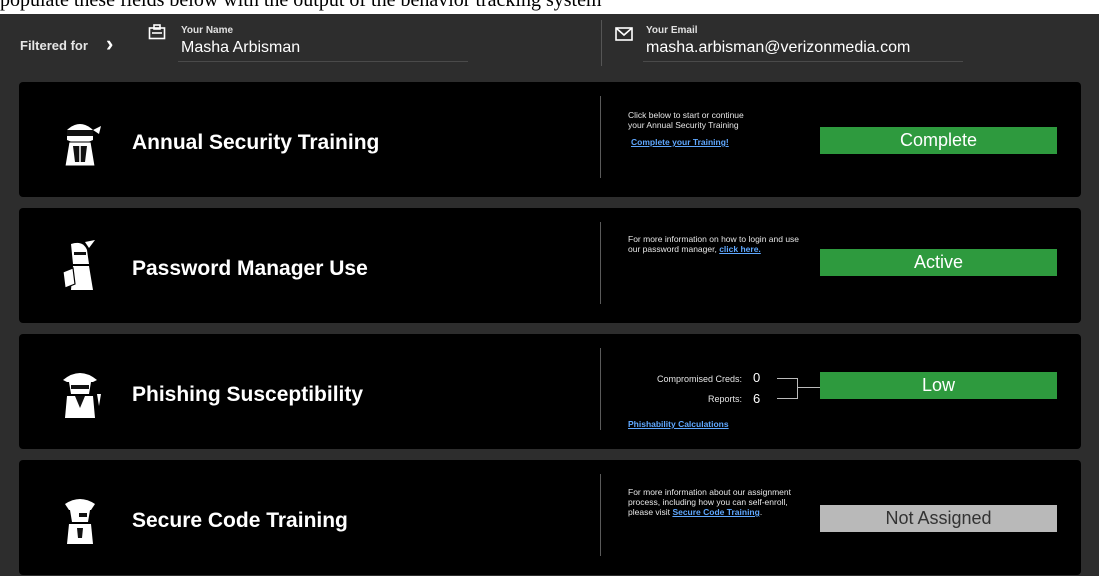 This screenshot has height=576, width=1099. Describe the element at coordinates (809, 387) in the screenshot. I see `metrics-connector` at that location.